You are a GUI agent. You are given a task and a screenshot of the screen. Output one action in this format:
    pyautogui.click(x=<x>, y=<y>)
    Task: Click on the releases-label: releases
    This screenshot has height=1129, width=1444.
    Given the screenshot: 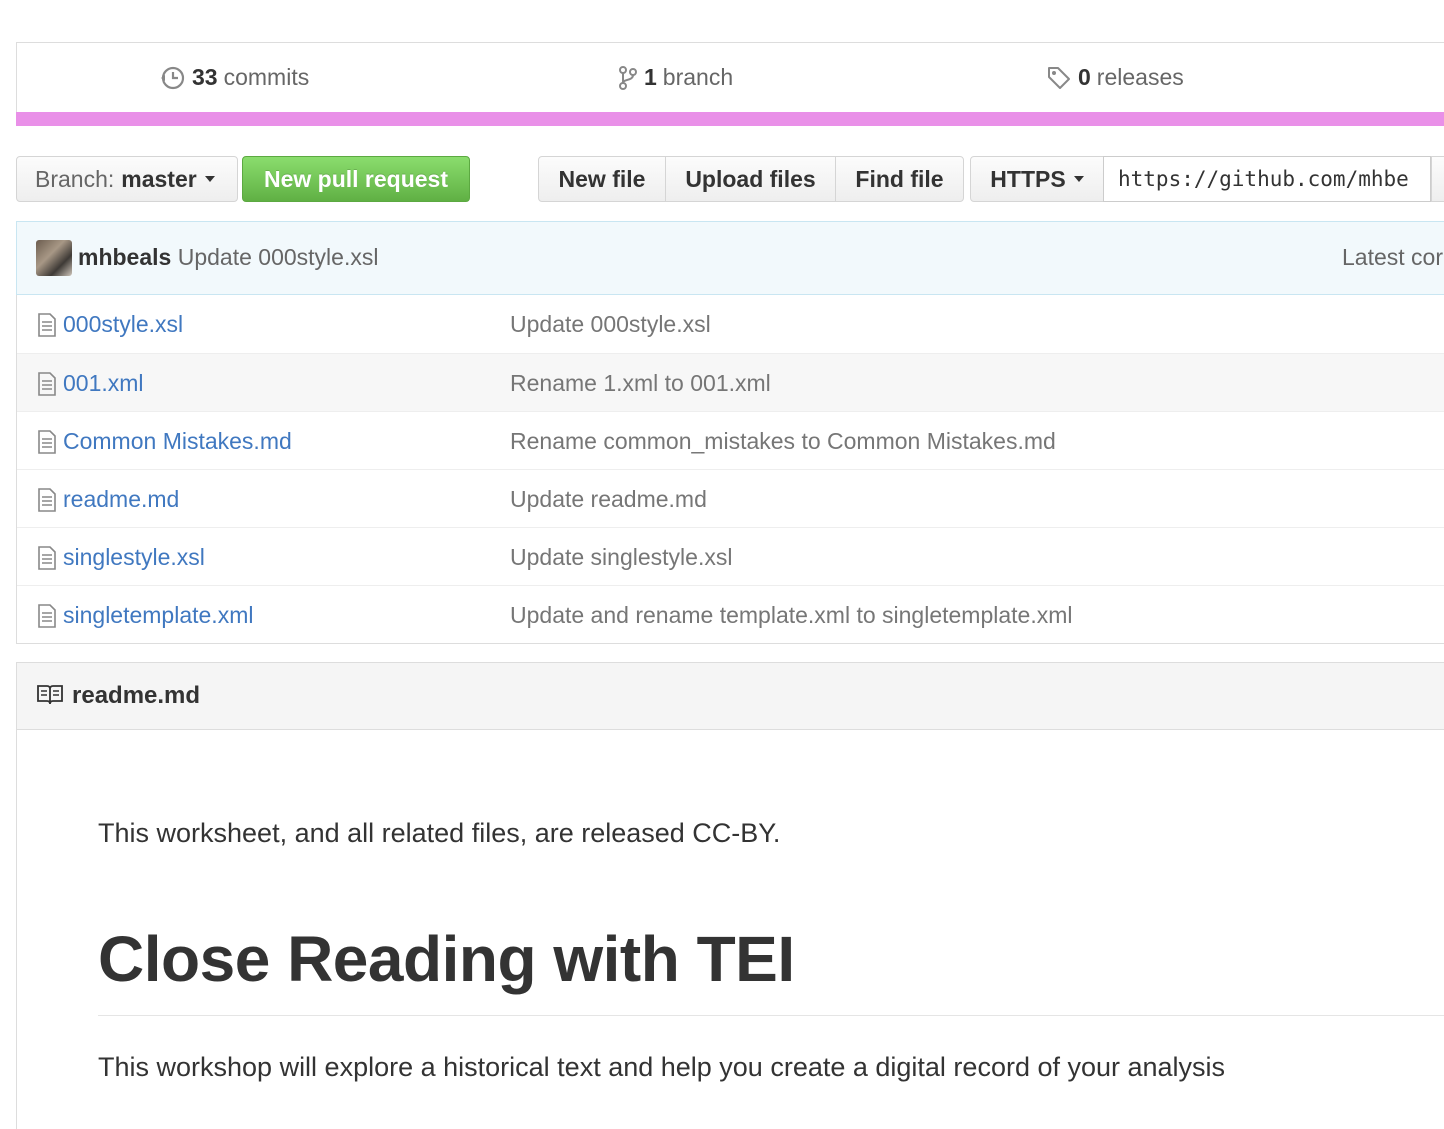 What is the action you would take?
    pyautogui.click(x=1140, y=77)
    